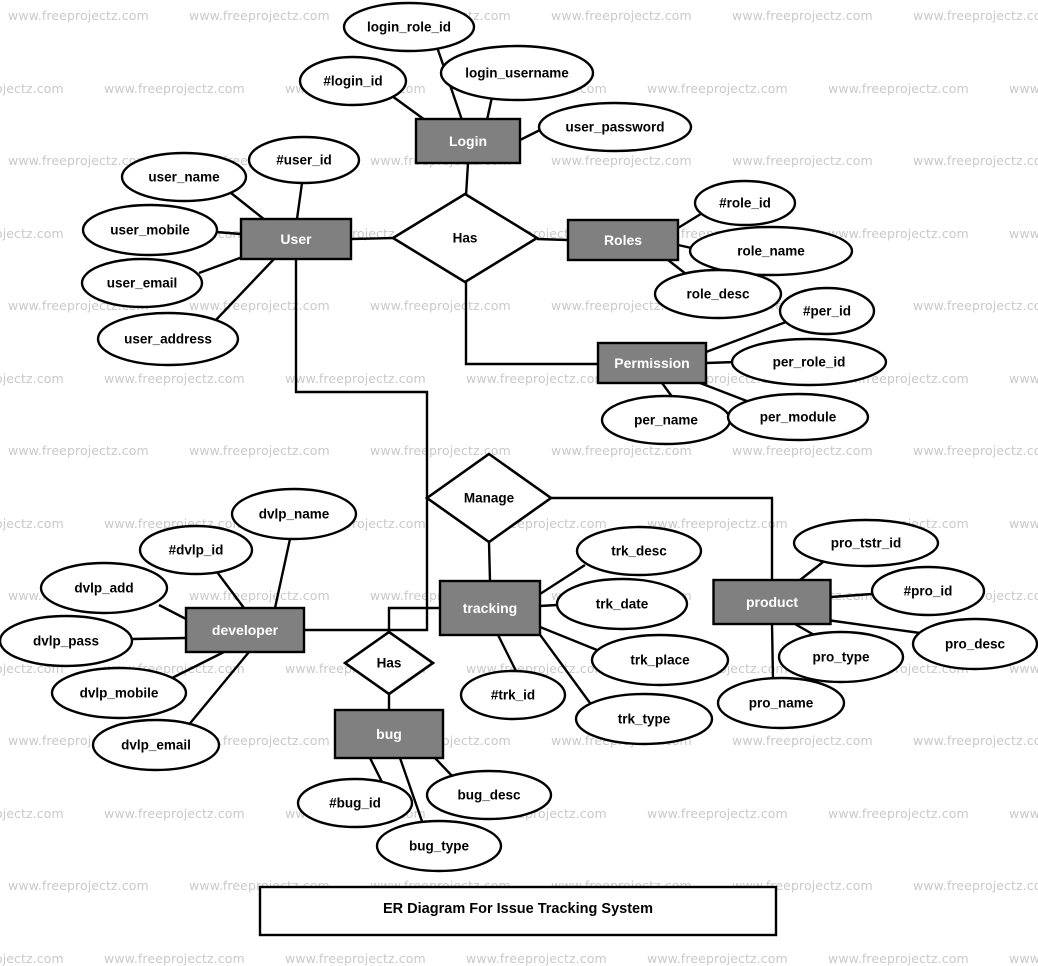 The height and width of the screenshot is (966, 1038). Describe the element at coordinates (159, 638) in the screenshot. I see `edge-developer-dvlp_pass` at that location.